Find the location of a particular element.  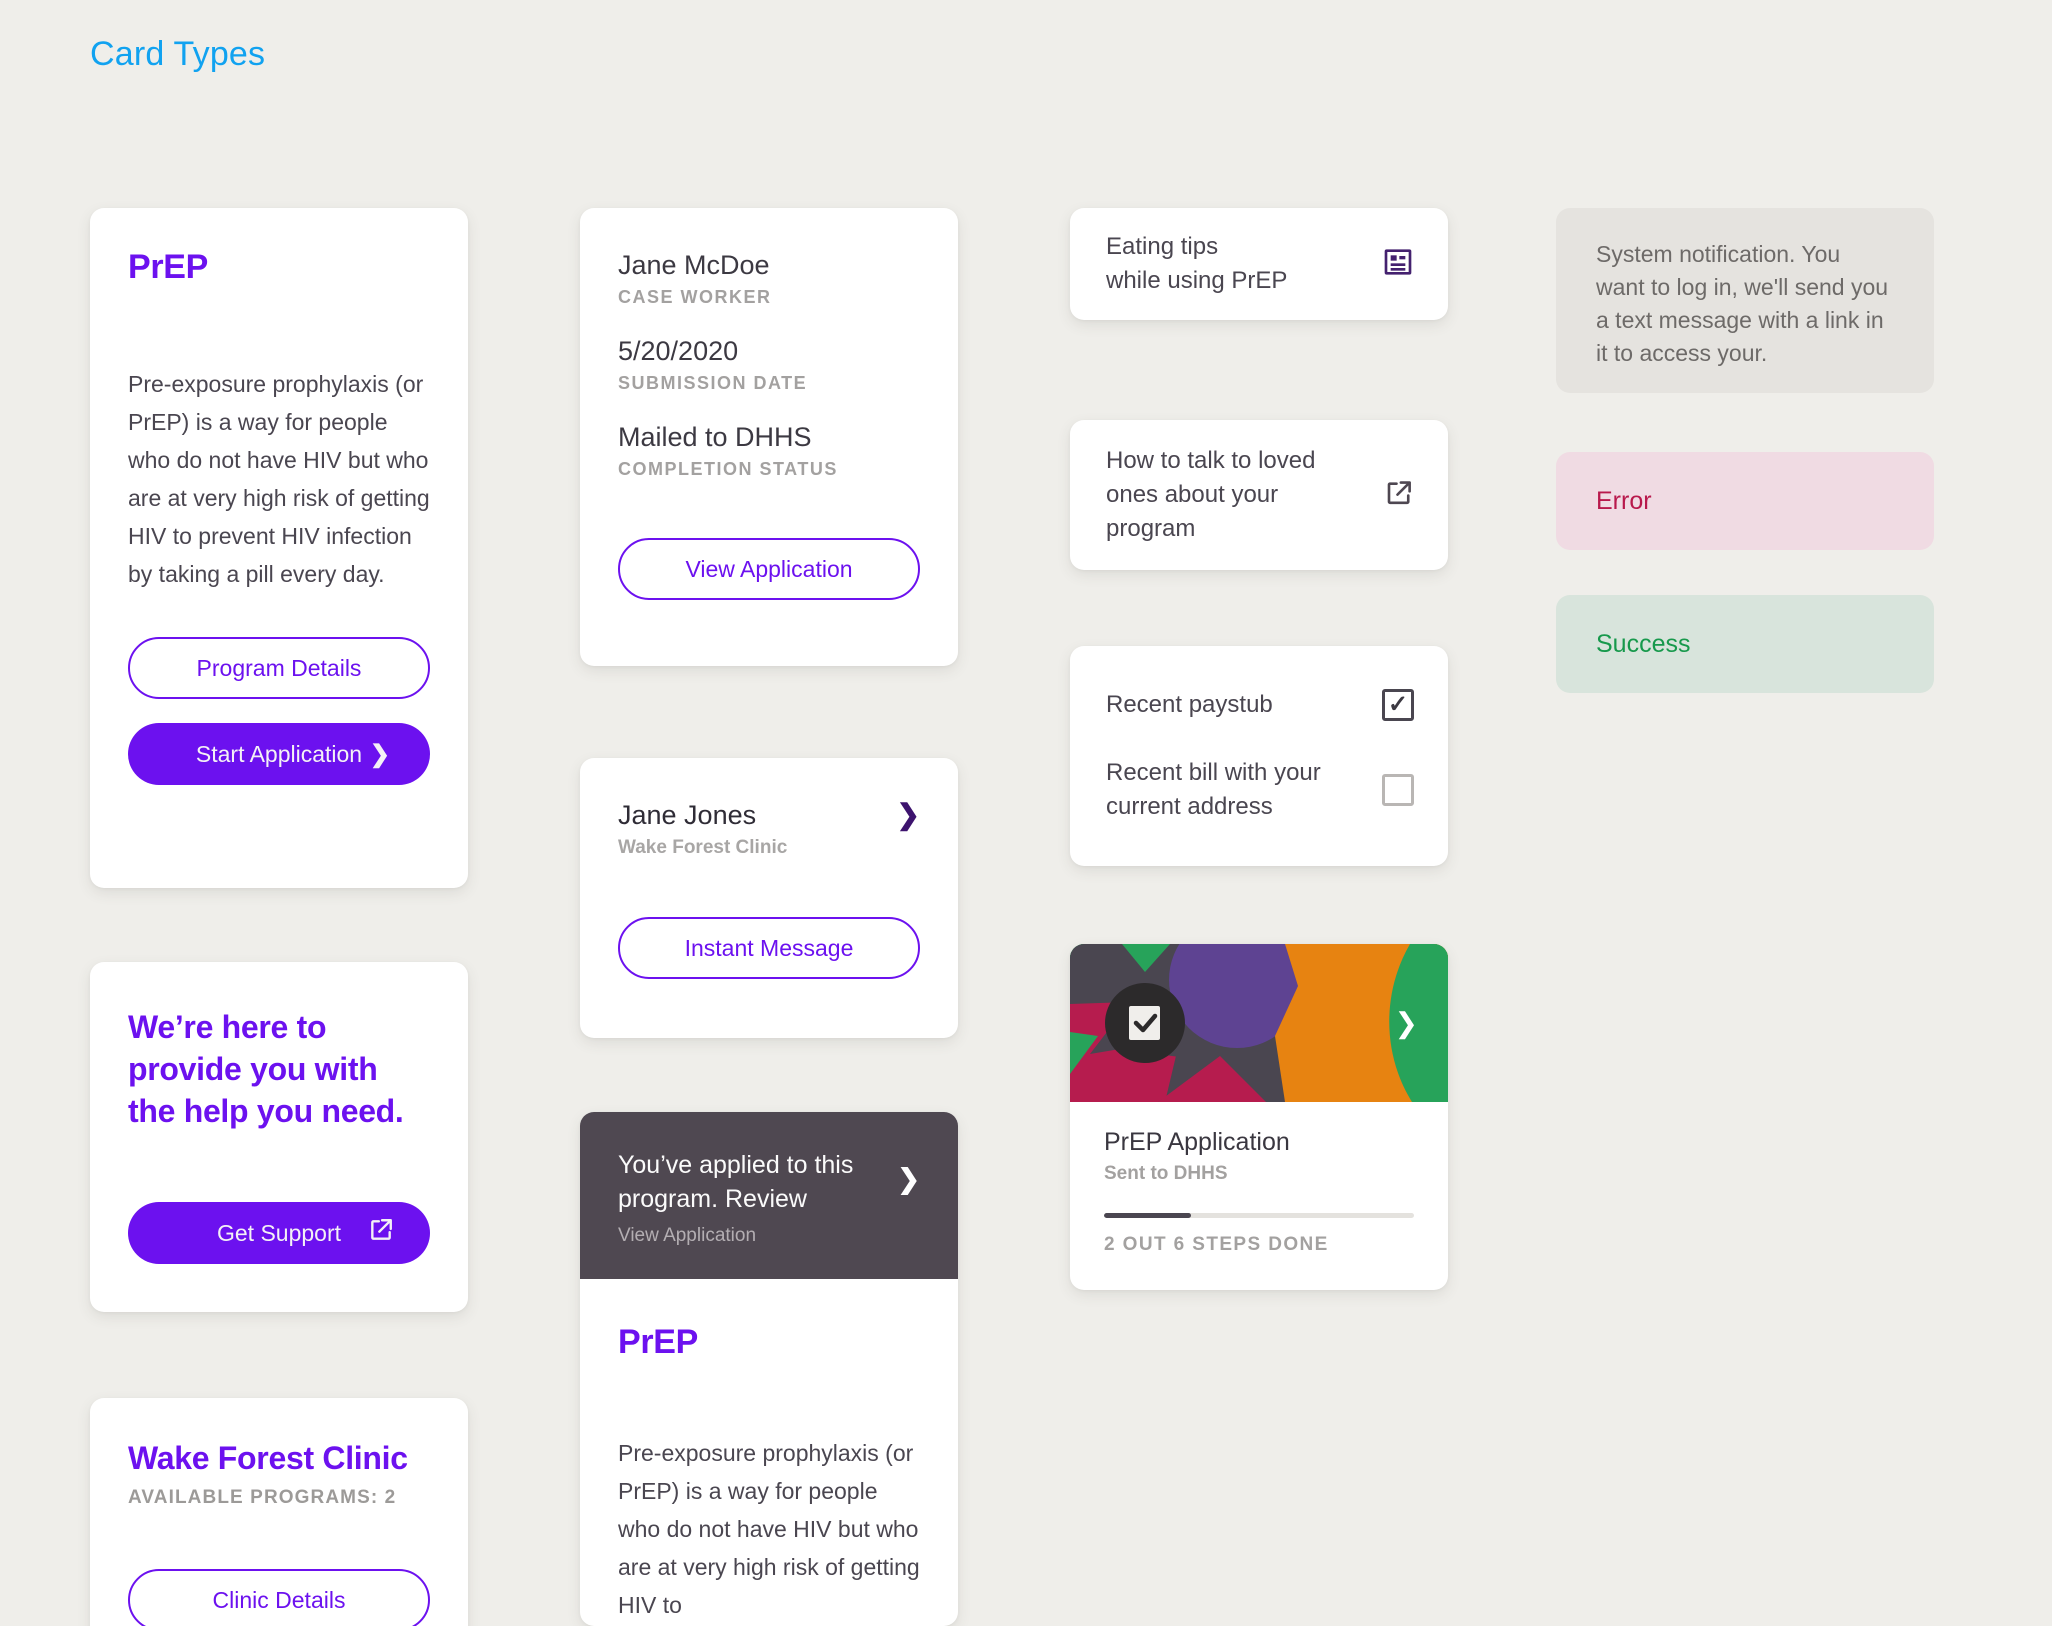

progress-bar-fill is located at coordinates (1147, 1215).